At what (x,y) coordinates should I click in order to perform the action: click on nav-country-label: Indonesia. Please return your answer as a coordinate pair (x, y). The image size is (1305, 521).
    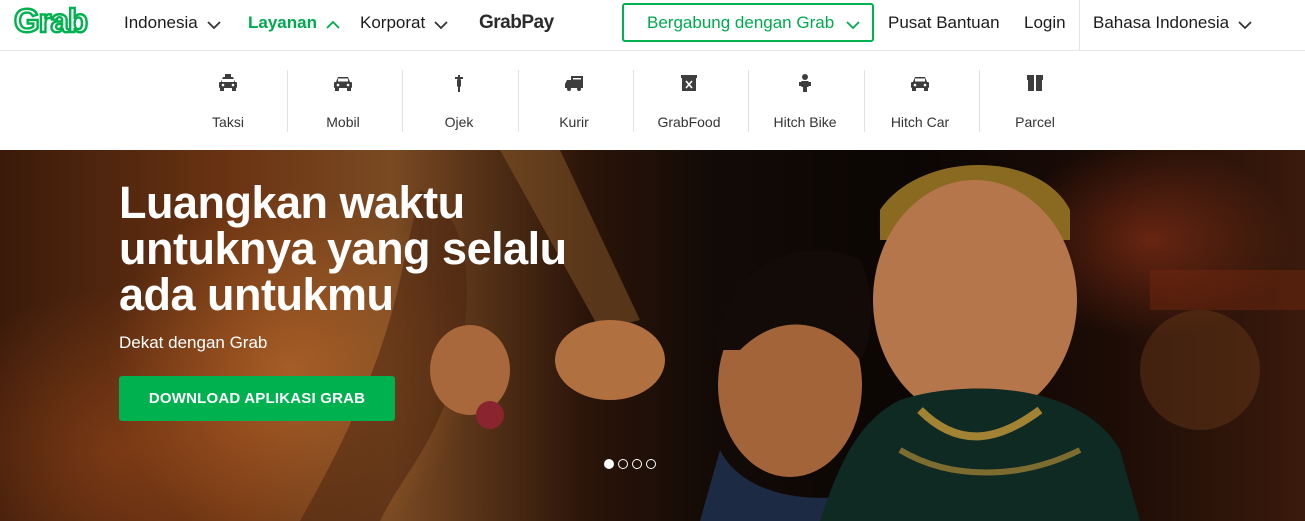
    Looking at the image, I should click on (161, 22).